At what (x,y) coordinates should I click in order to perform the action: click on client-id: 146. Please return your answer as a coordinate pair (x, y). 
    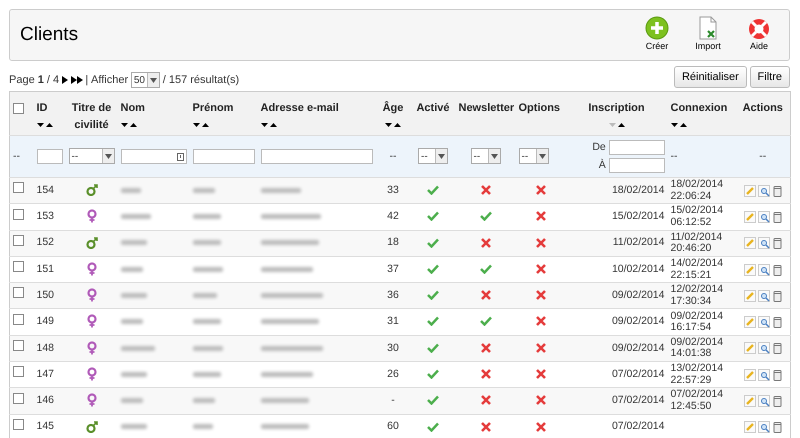
    Looking at the image, I should click on (45, 400).